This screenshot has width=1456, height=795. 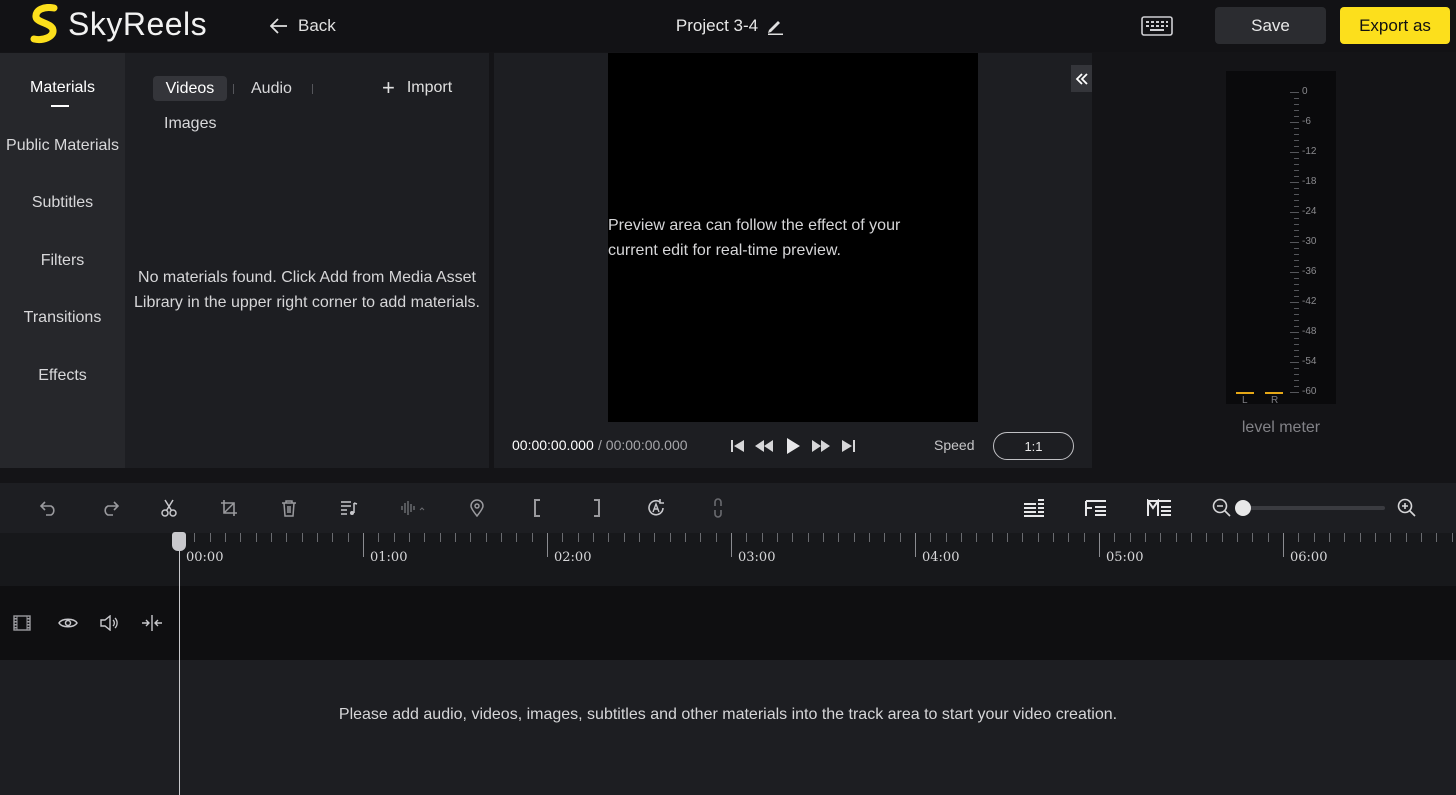 What do you see at coordinates (414, 508) in the screenshot?
I see `audio-wave-icon` at bounding box center [414, 508].